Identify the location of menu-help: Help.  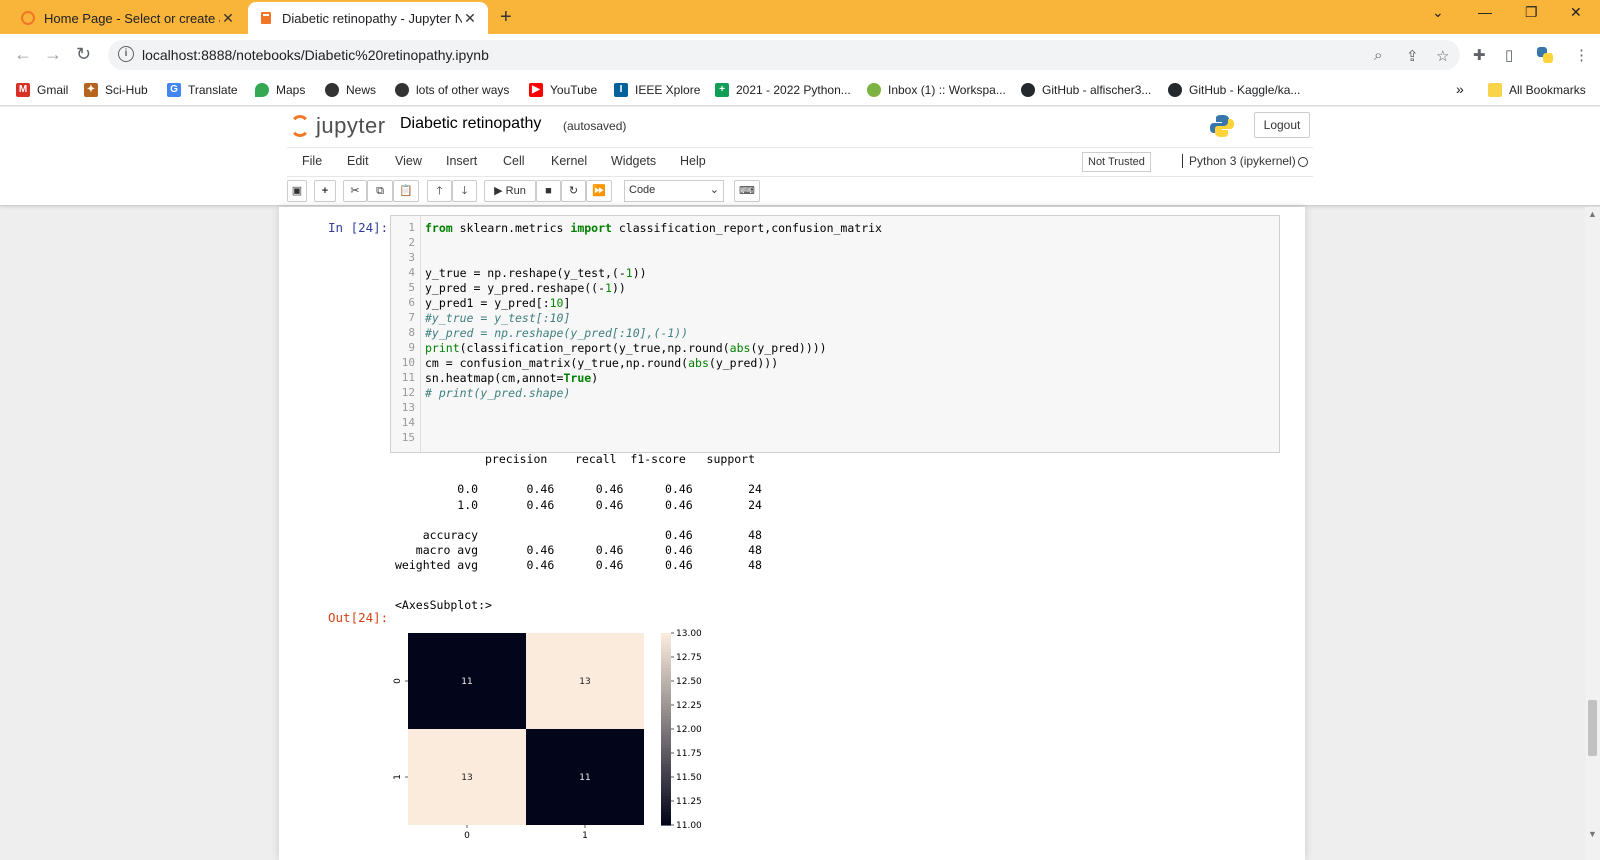
(693, 161).